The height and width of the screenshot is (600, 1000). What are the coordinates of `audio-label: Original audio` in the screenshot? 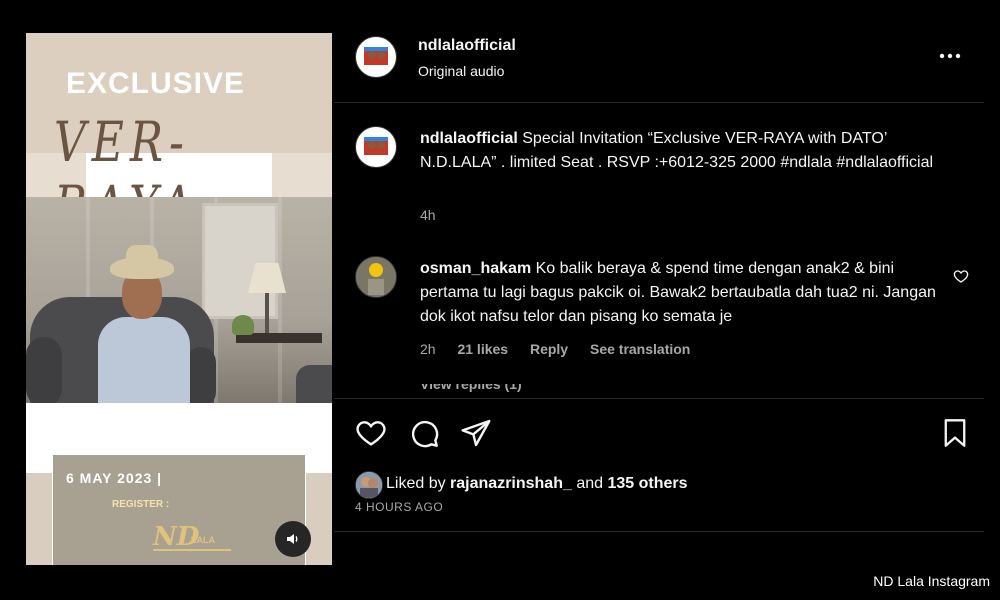 It's located at (461, 71).